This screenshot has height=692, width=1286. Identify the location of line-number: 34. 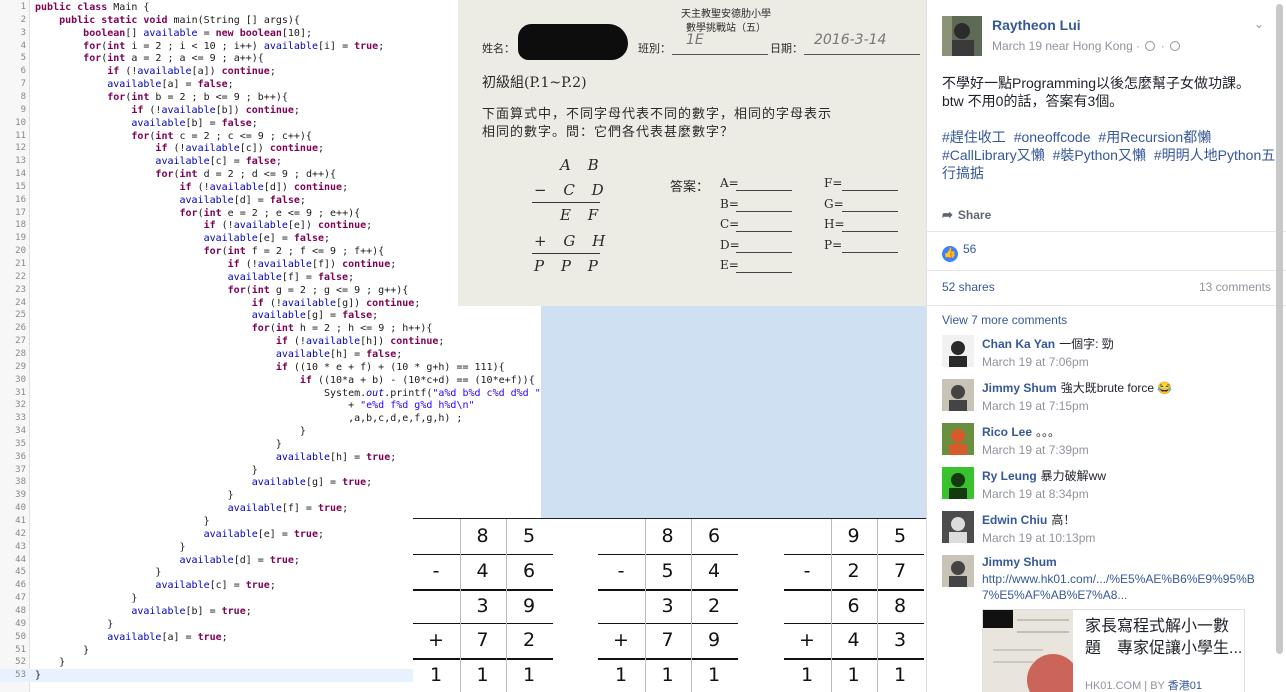
(20, 431).